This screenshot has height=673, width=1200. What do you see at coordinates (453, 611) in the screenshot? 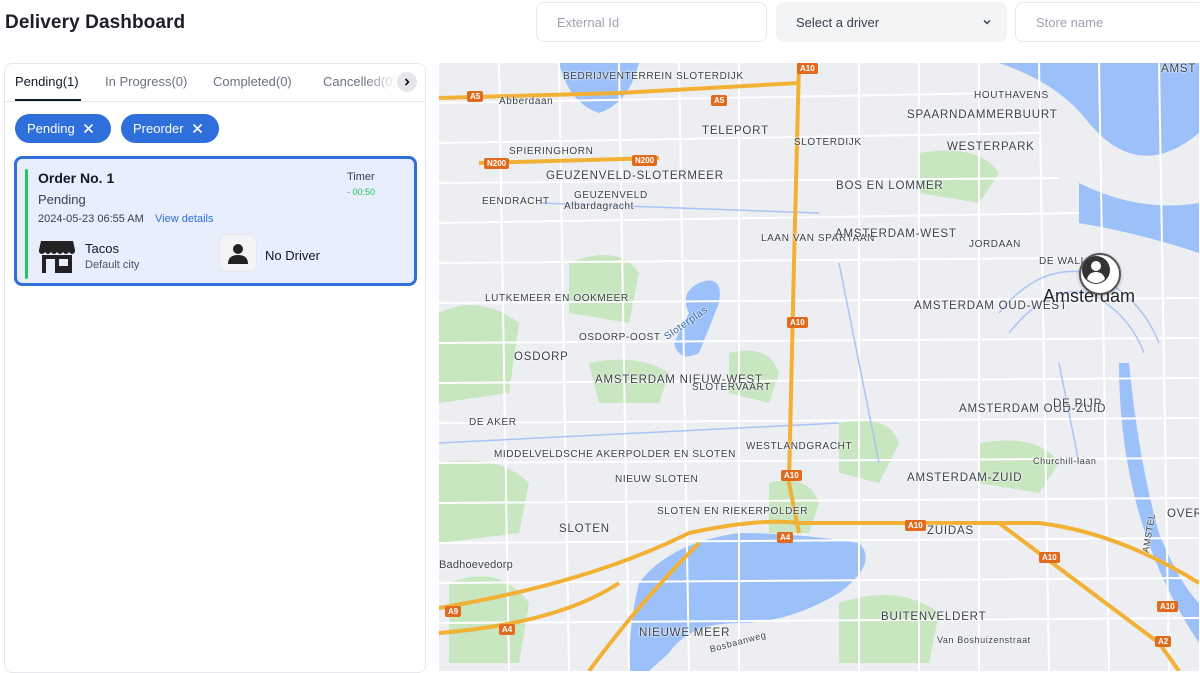
I see `road-label-a9: A9` at bounding box center [453, 611].